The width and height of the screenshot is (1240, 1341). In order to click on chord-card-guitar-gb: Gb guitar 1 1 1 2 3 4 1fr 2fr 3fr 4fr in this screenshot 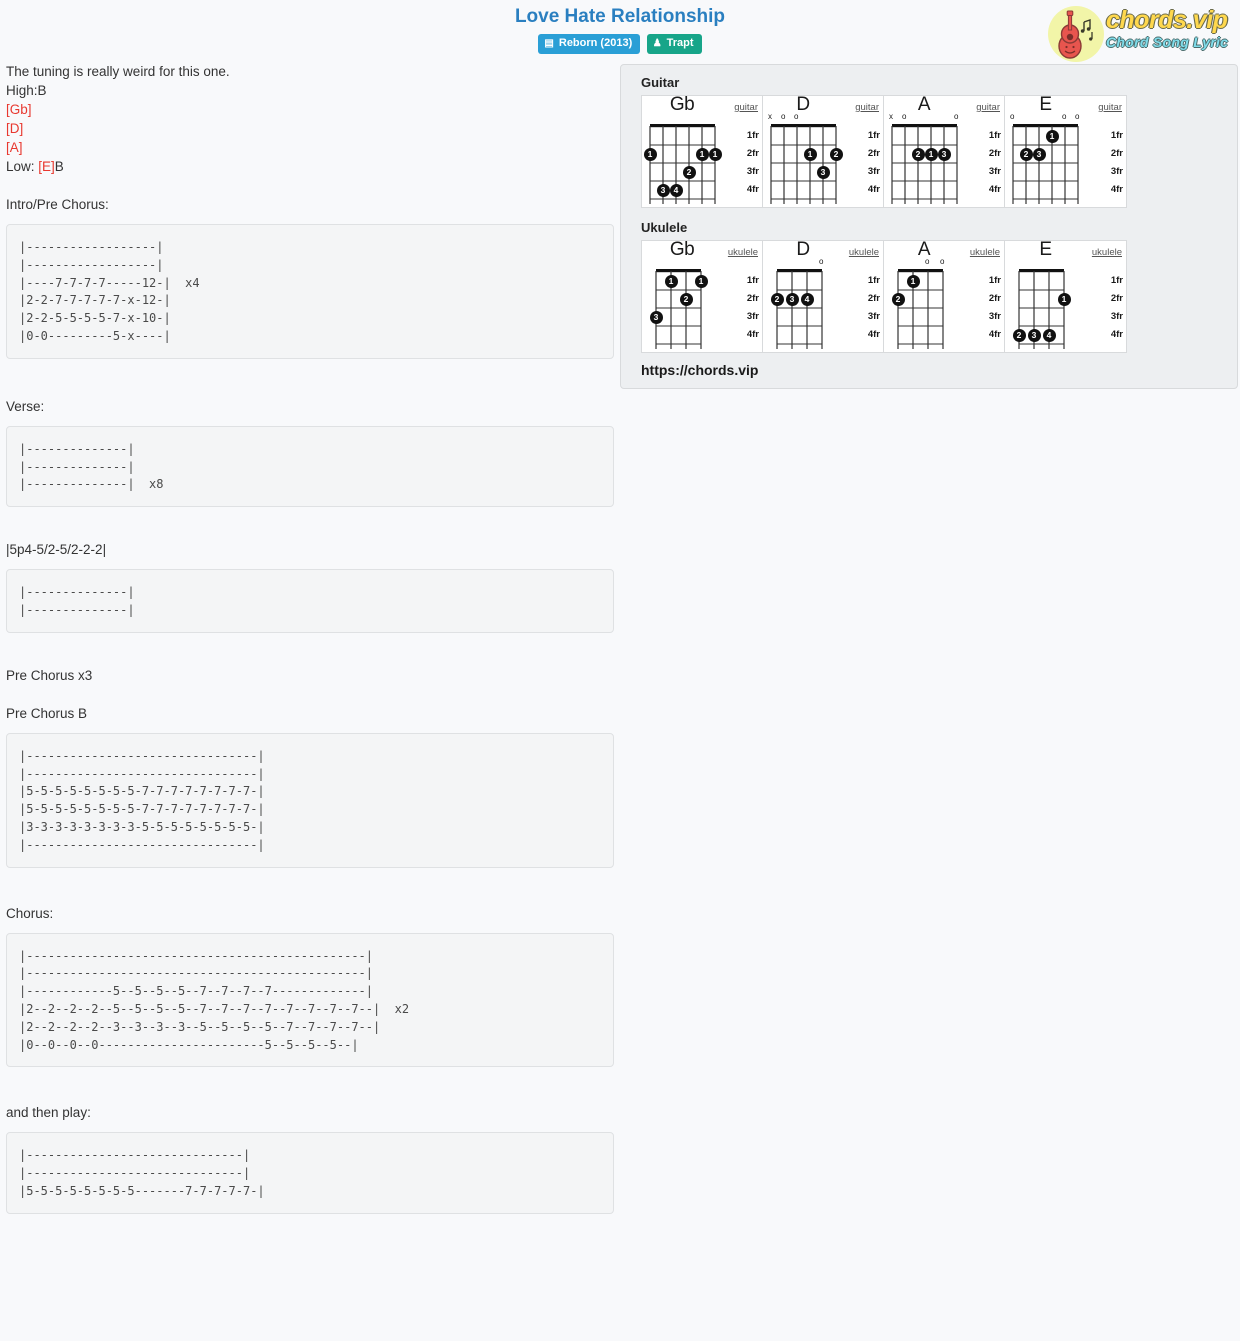, I will do `click(702, 151)`.